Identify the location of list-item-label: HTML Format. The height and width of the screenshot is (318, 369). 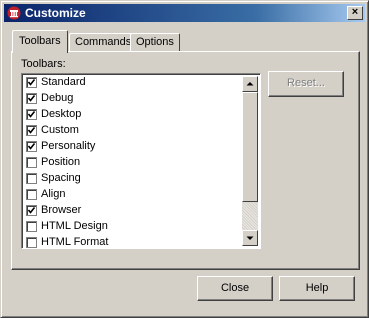
(75, 242).